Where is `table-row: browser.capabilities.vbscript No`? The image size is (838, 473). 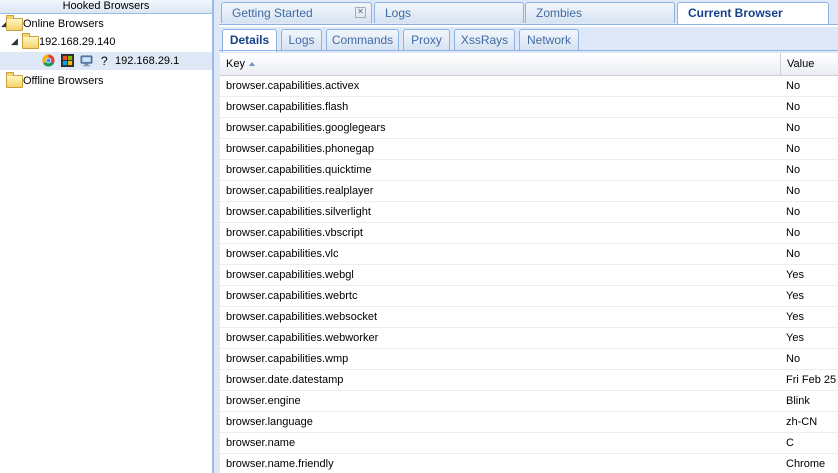
table-row: browser.capabilities.vbscript No is located at coordinates (529, 233).